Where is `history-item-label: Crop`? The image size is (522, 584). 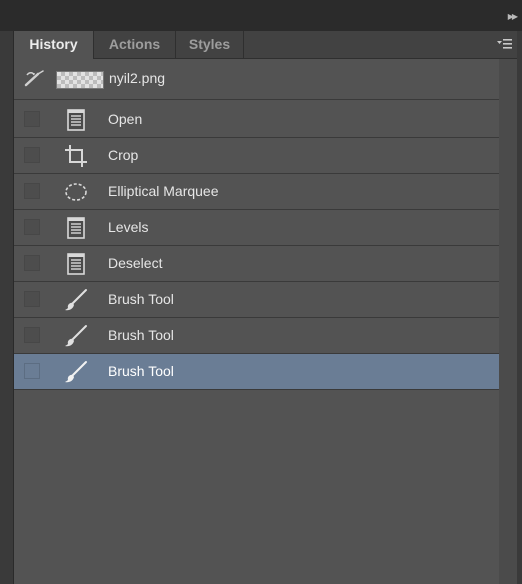 history-item-label: Crop is located at coordinates (123, 155).